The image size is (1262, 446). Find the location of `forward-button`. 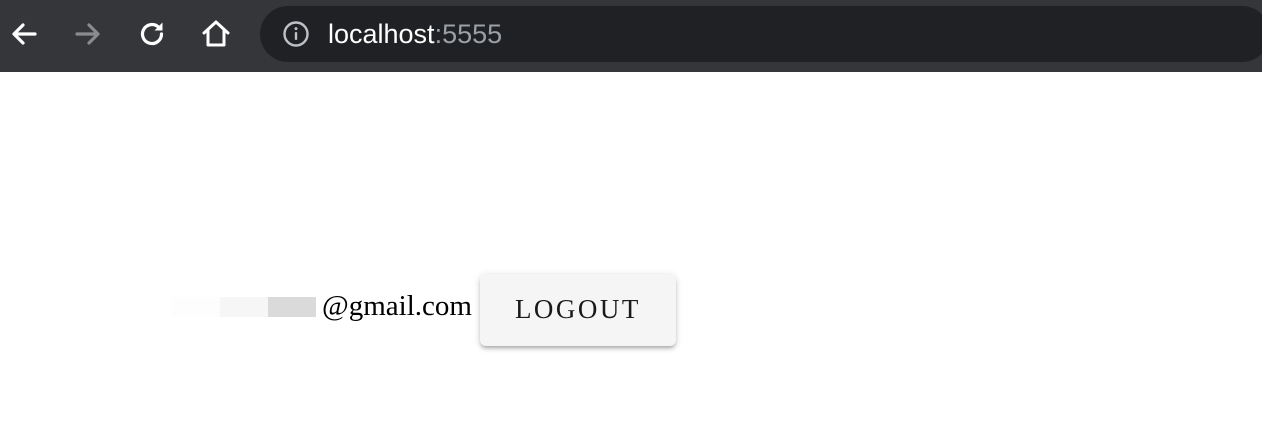

forward-button is located at coordinates (88, 34).